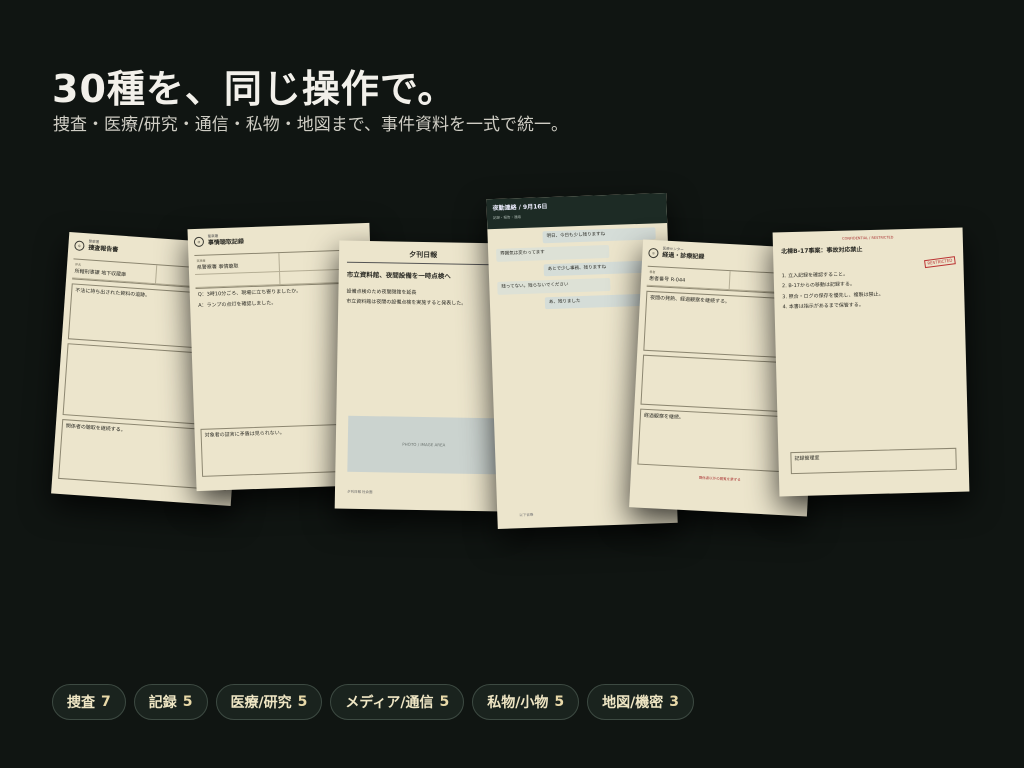 Image resolution: width=1024 pixels, height=768 pixels. Describe the element at coordinates (381, 292) in the screenshot. I see `newspaper-lead: 設備点検のため夜間閉館を延長` at that location.